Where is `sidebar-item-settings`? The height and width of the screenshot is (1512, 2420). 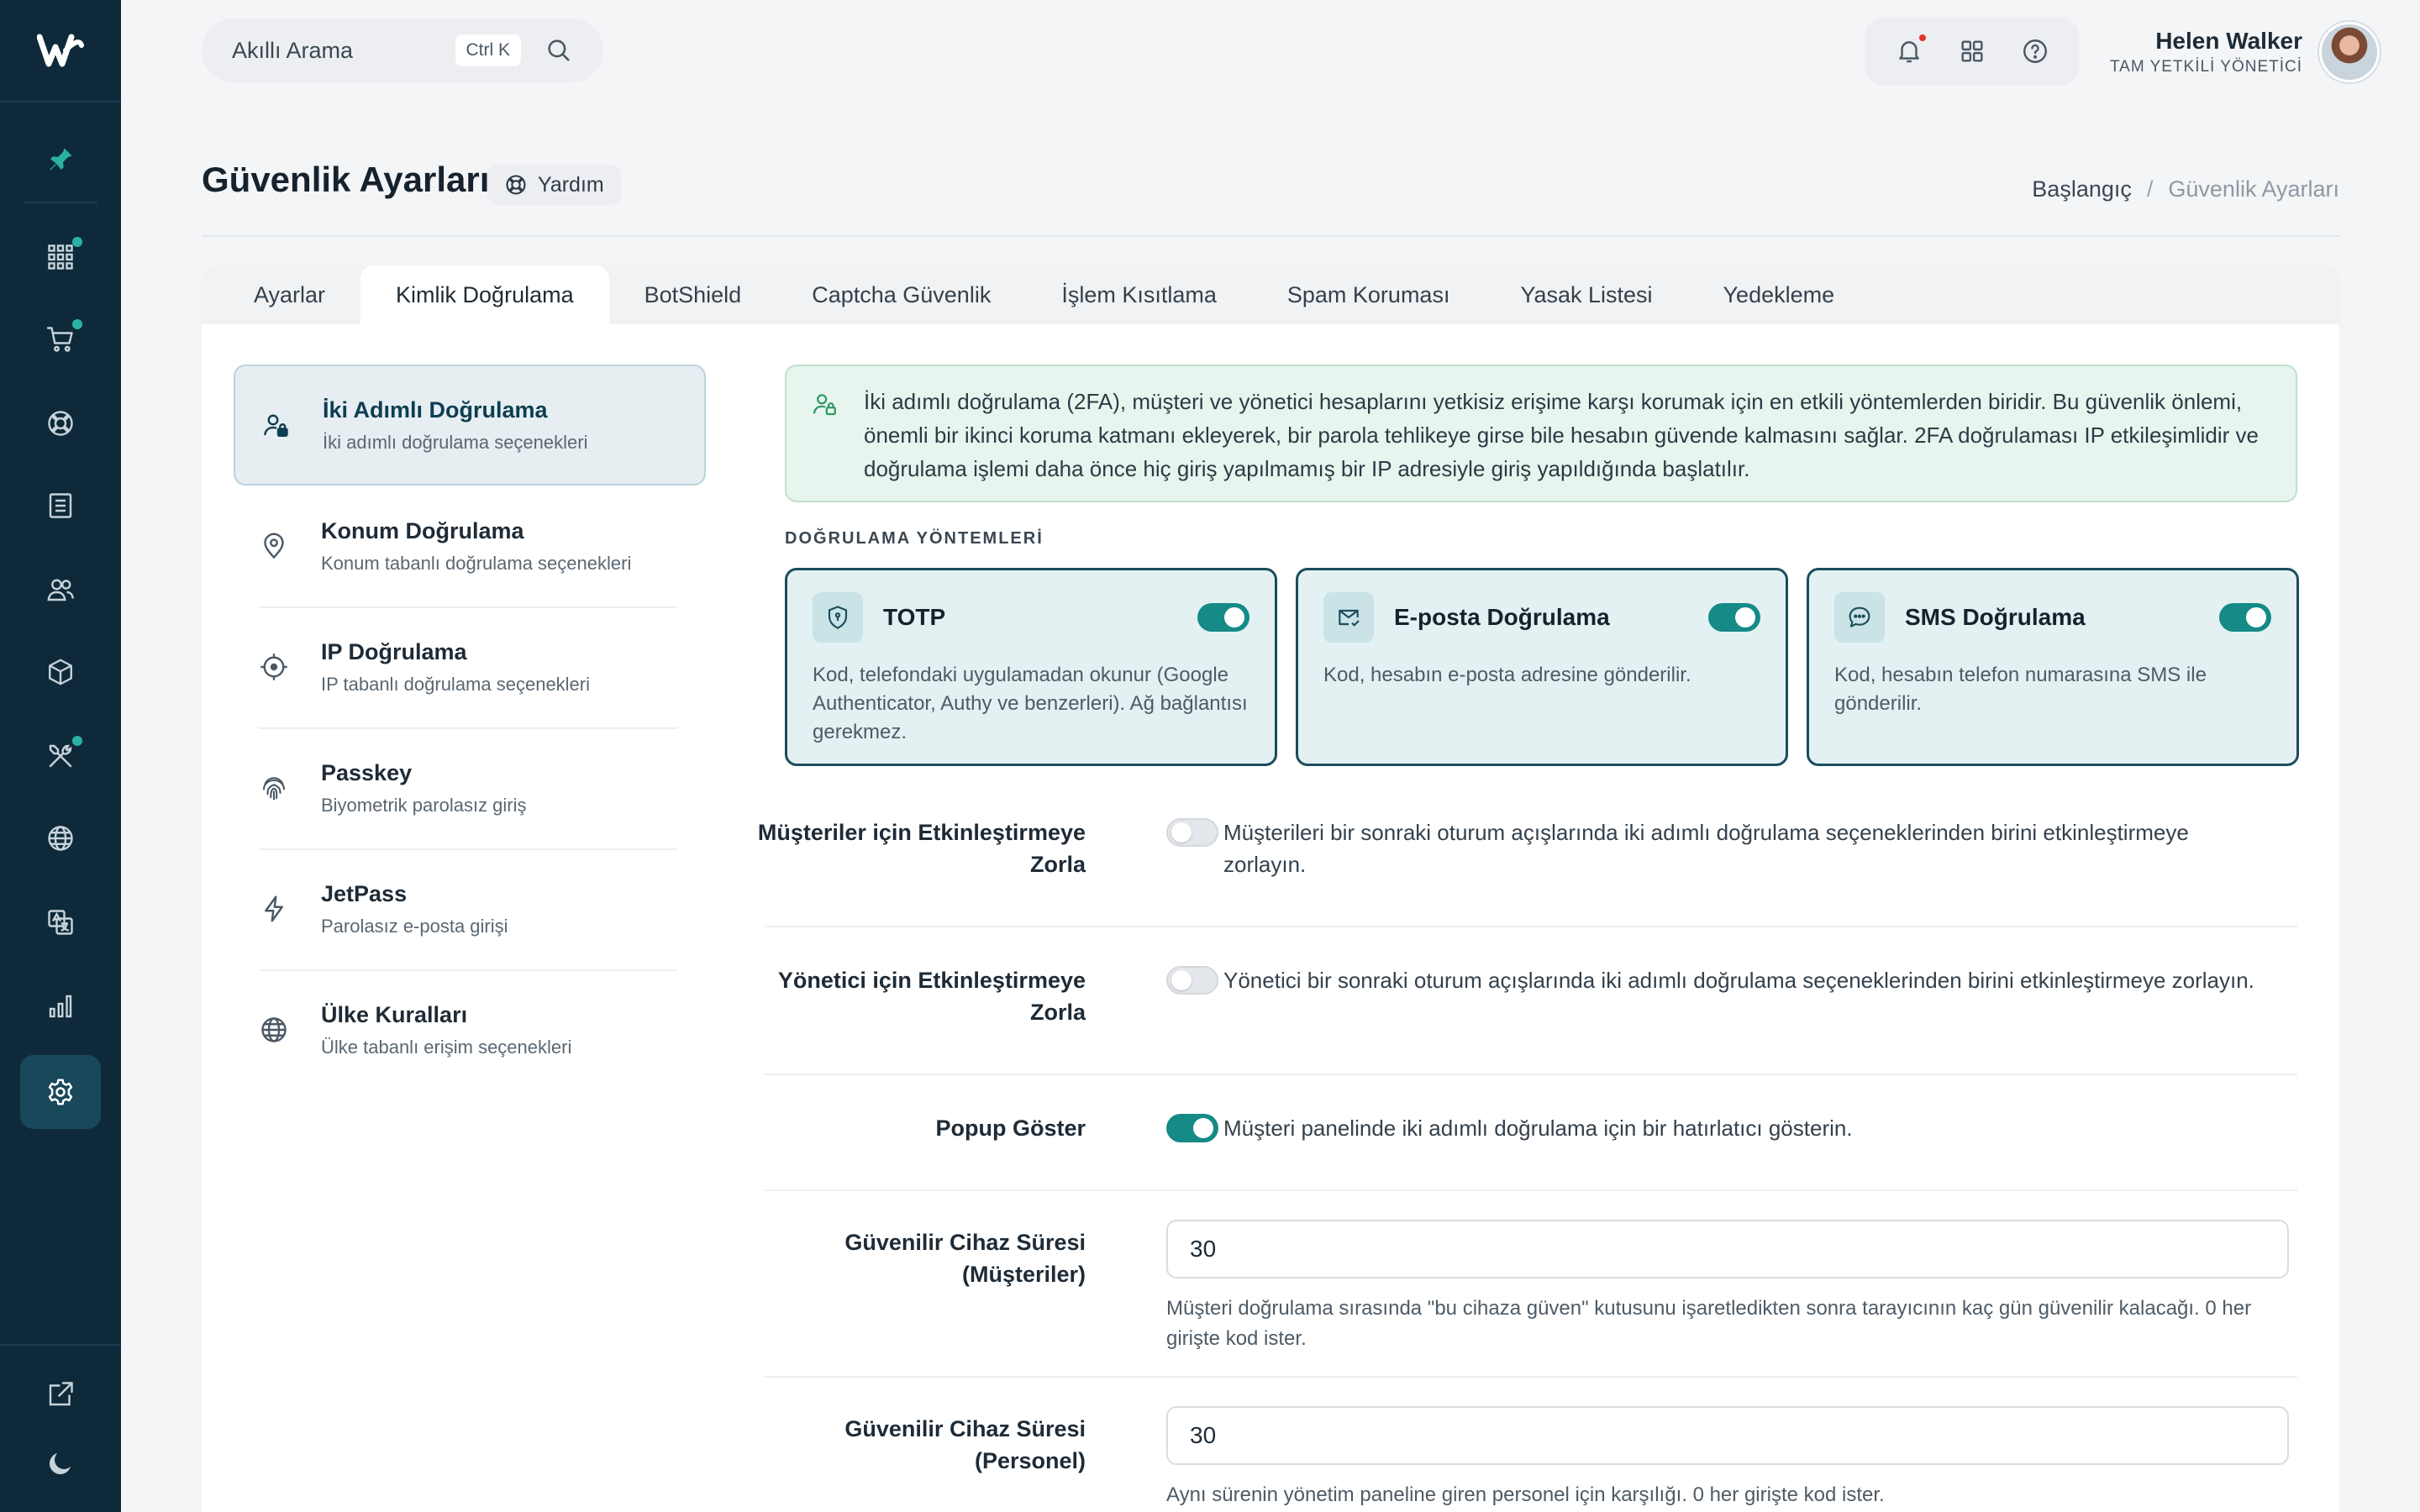
sidebar-item-settings is located at coordinates (60, 1092).